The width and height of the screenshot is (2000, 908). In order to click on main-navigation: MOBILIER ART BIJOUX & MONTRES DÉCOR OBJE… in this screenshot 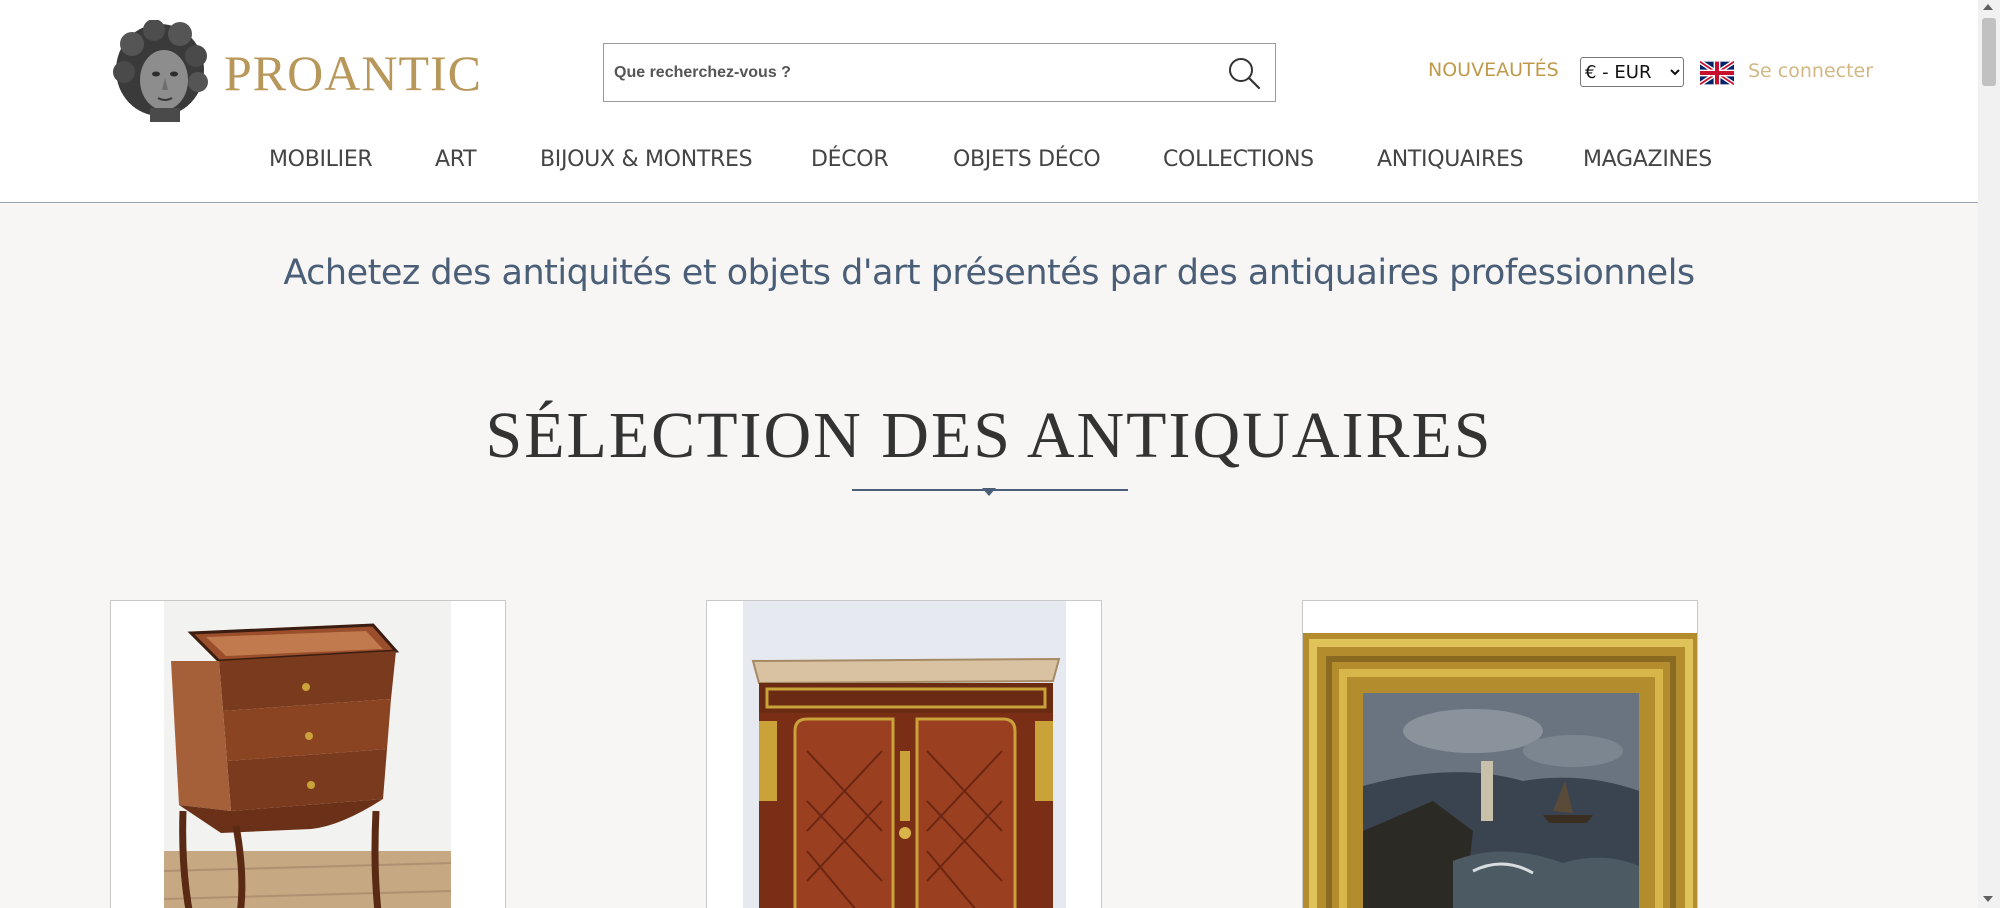, I will do `click(989, 164)`.